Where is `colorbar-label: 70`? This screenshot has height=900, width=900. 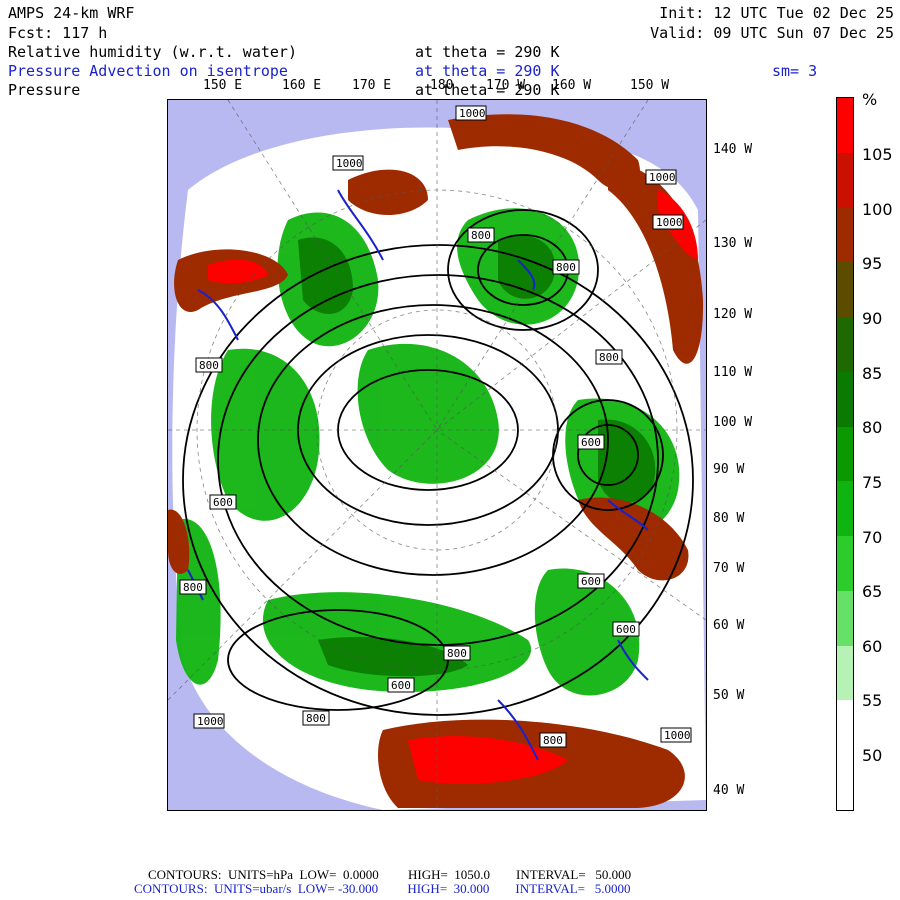
colorbar-label: 70 is located at coordinates (872, 537).